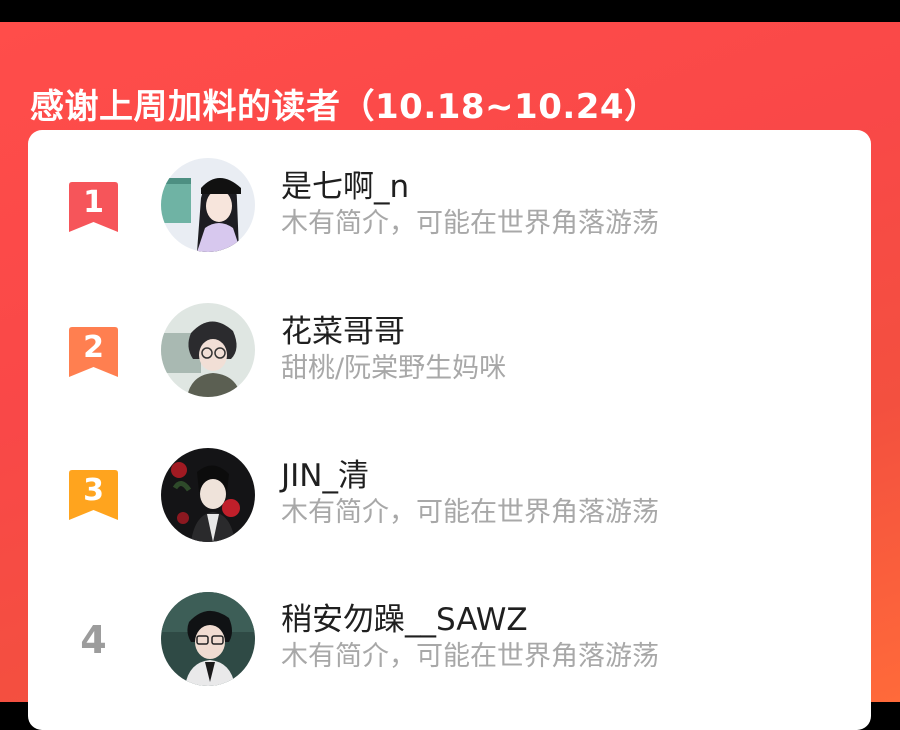 The height and width of the screenshot is (730, 900). What do you see at coordinates (208, 205) in the screenshot?
I see `avatar-girl-cap-icon` at bounding box center [208, 205].